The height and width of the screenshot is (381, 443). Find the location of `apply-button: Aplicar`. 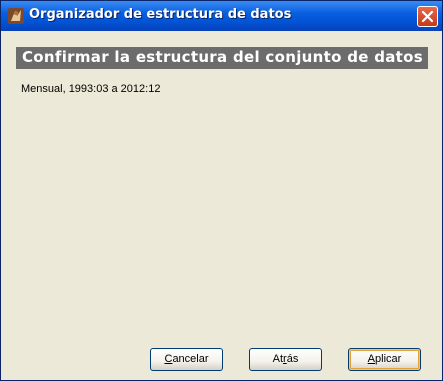

apply-button: Aplicar is located at coordinates (384, 359).